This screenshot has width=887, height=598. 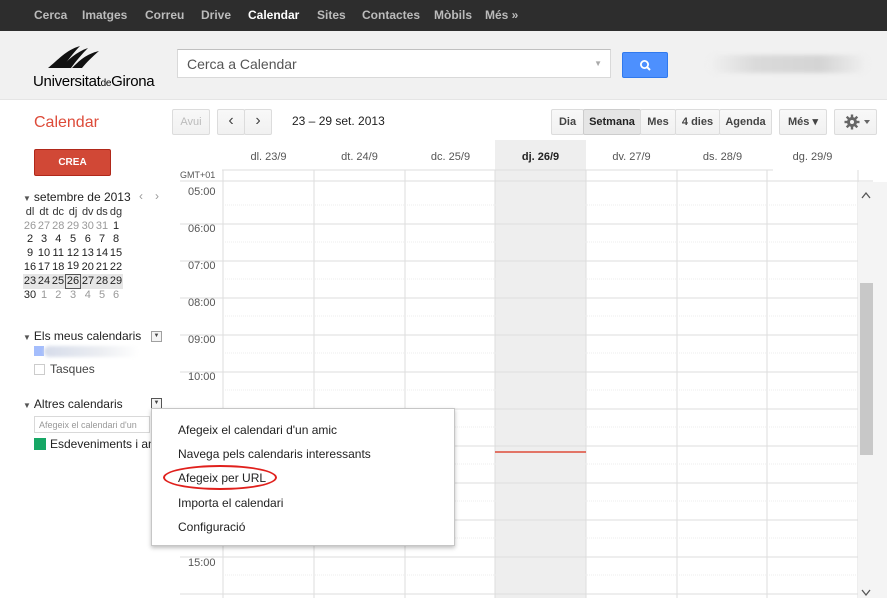 What do you see at coordinates (44, 281) in the screenshot?
I see `mini-day: 24` at bounding box center [44, 281].